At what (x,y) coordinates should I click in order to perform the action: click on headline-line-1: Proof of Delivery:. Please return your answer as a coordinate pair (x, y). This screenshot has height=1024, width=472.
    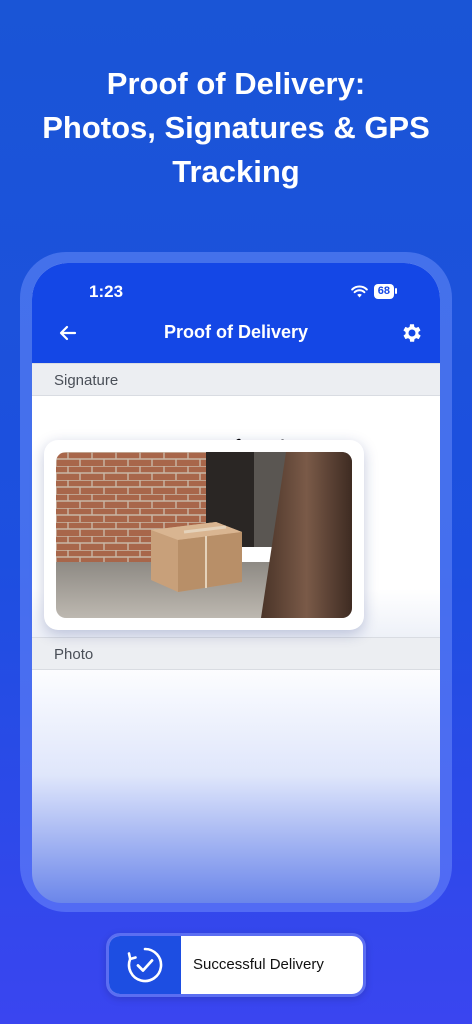
    Looking at the image, I should click on (236, 83).